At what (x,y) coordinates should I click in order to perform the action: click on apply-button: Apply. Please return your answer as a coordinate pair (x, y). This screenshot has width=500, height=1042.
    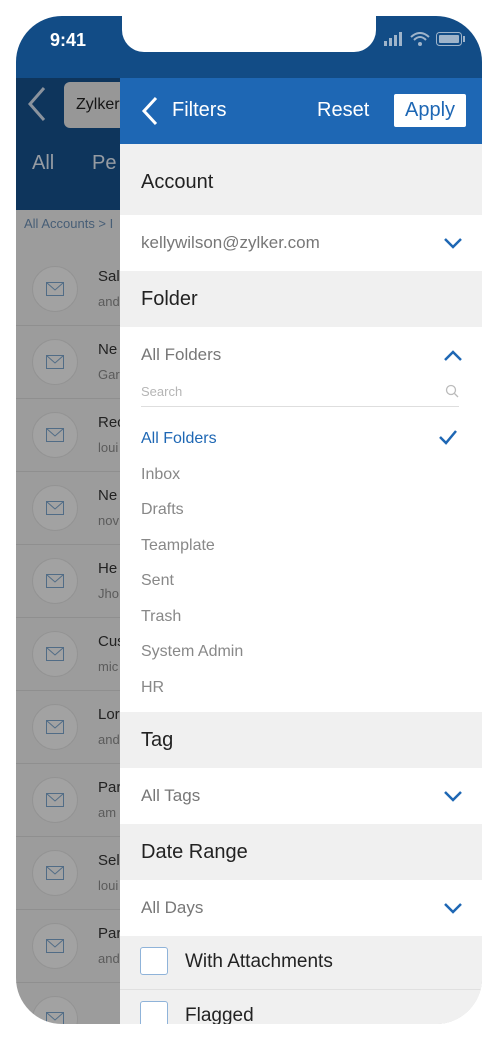
    Looking at the image, I should click on (430, 110).